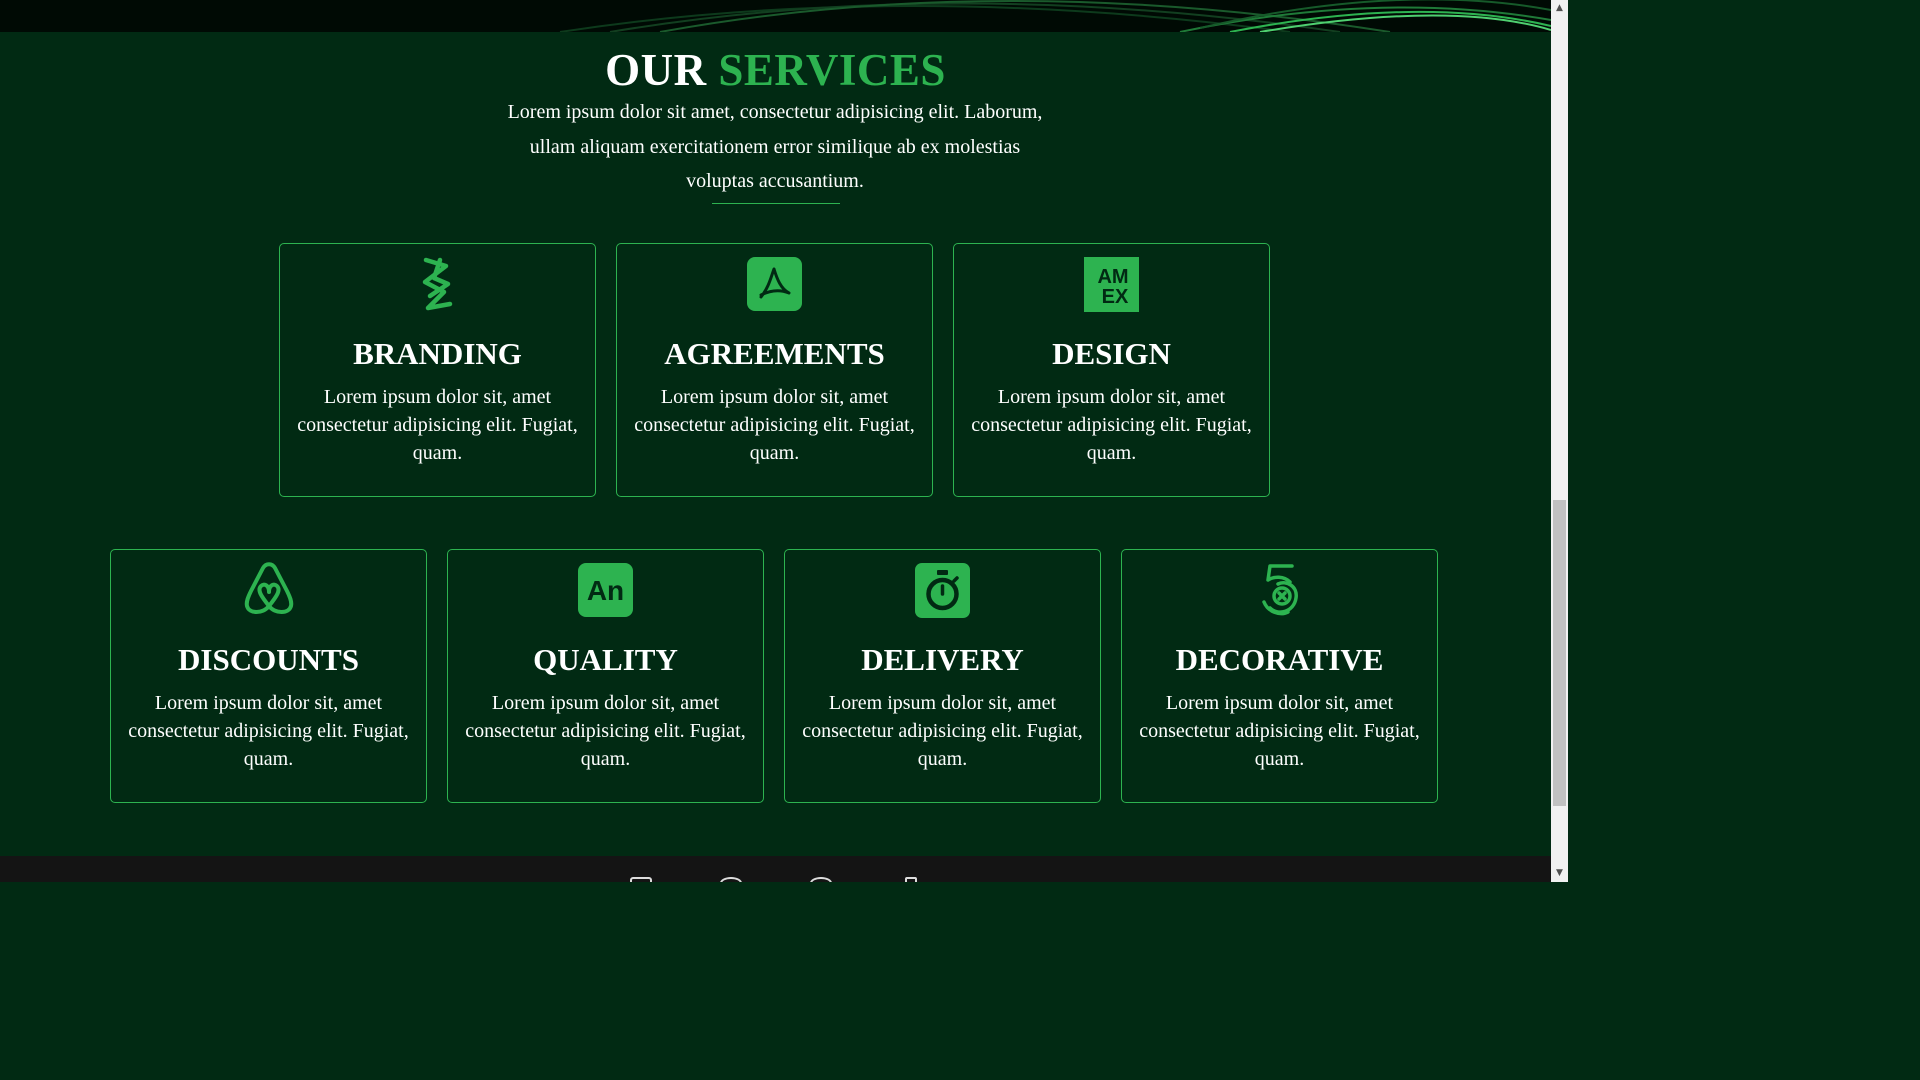  What do you see at coordinates (1112, 277) in the screenshot?
I see `amex-top-text: AM` at bounding box center [1112, 277].